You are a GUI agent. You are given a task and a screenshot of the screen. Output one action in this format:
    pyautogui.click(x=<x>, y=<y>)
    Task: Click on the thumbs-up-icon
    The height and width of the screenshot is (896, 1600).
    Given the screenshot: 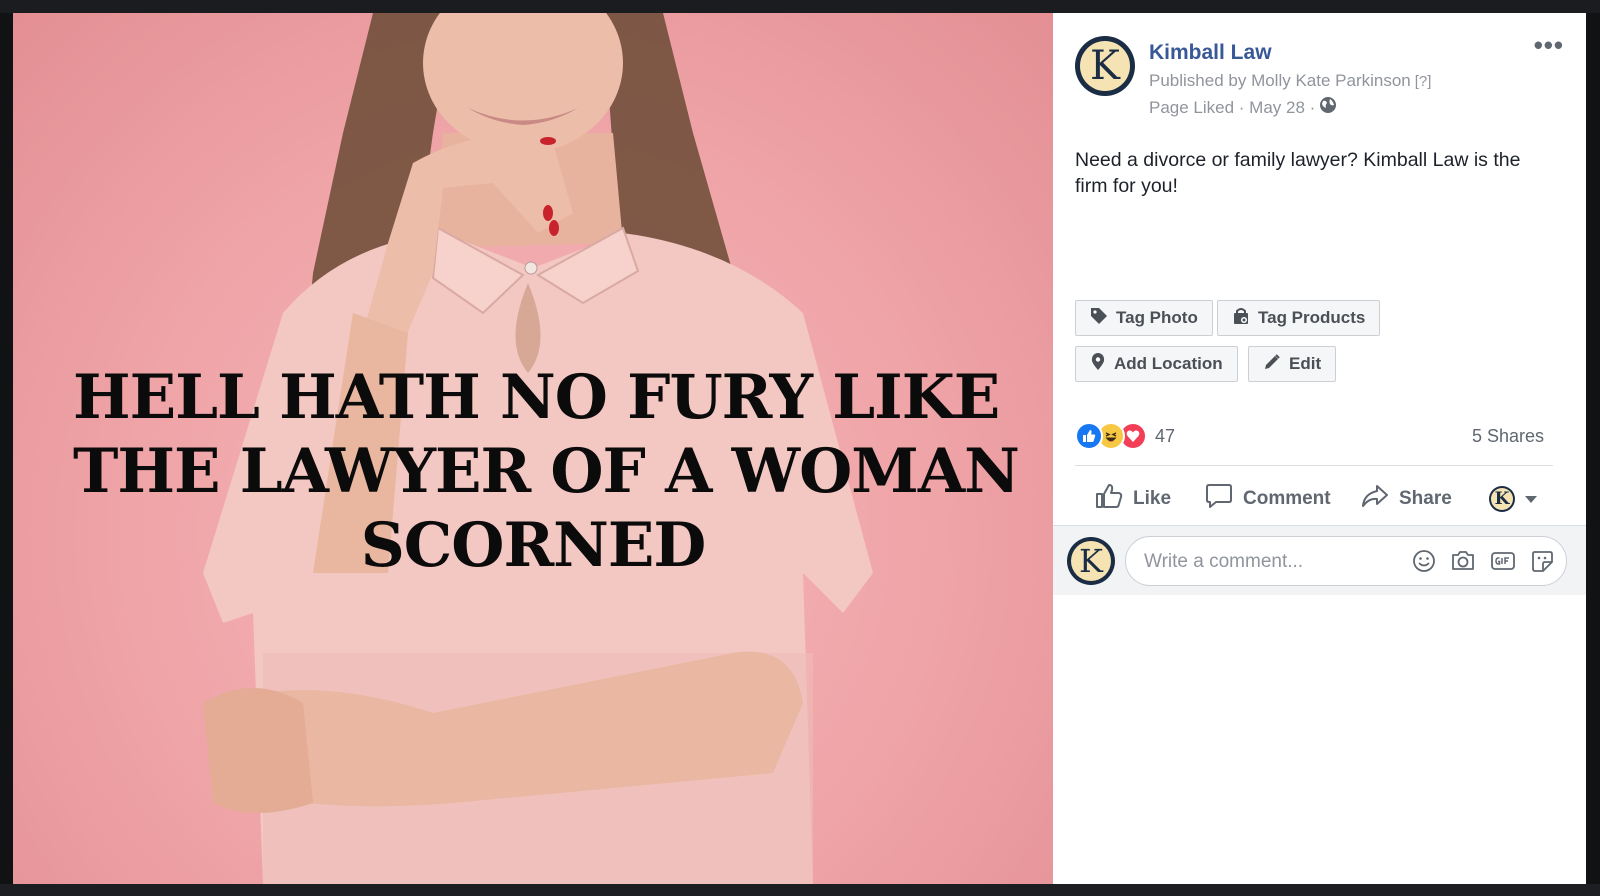 What is the action you would take?
    pyautogui.click(x=1109, y=499)
    